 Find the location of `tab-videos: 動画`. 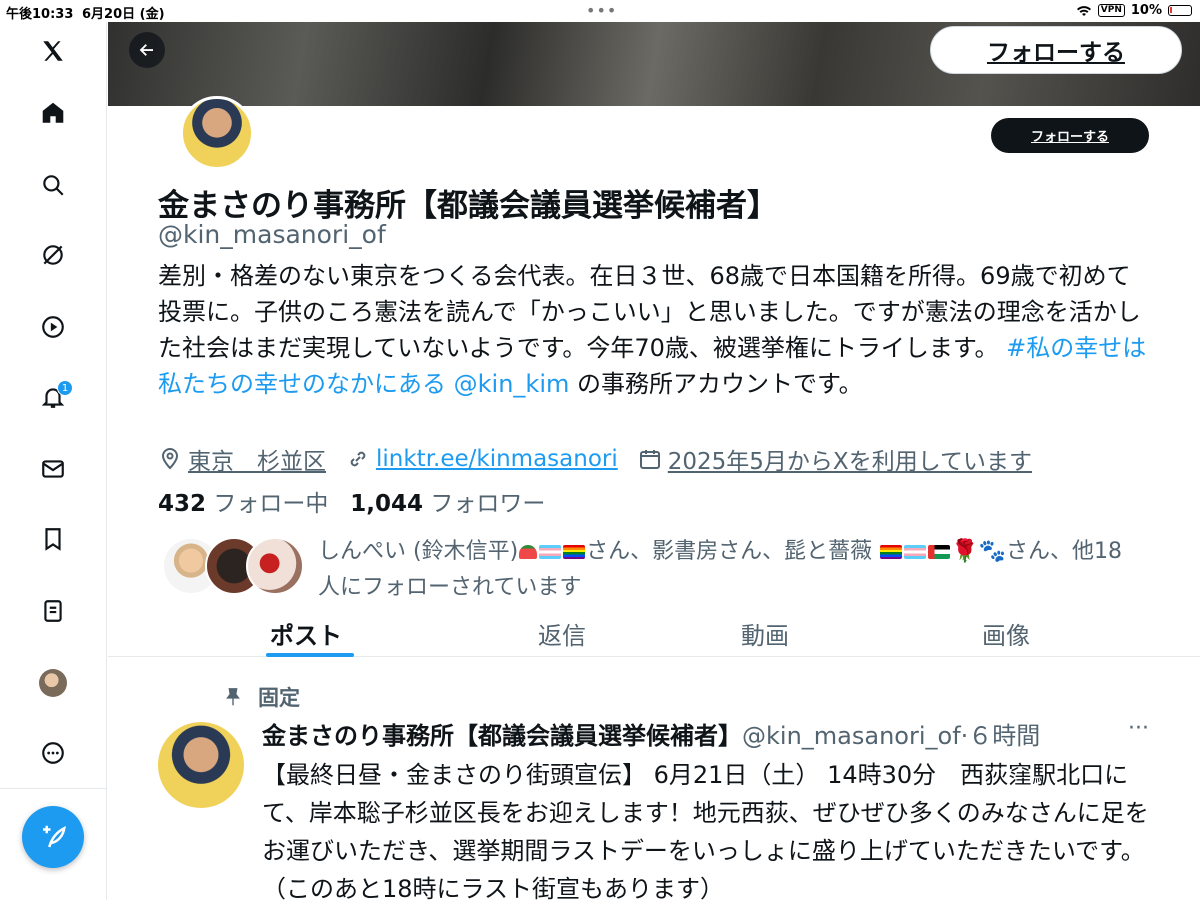

tab-videos: 動画 is located at coordinates (765, 633).